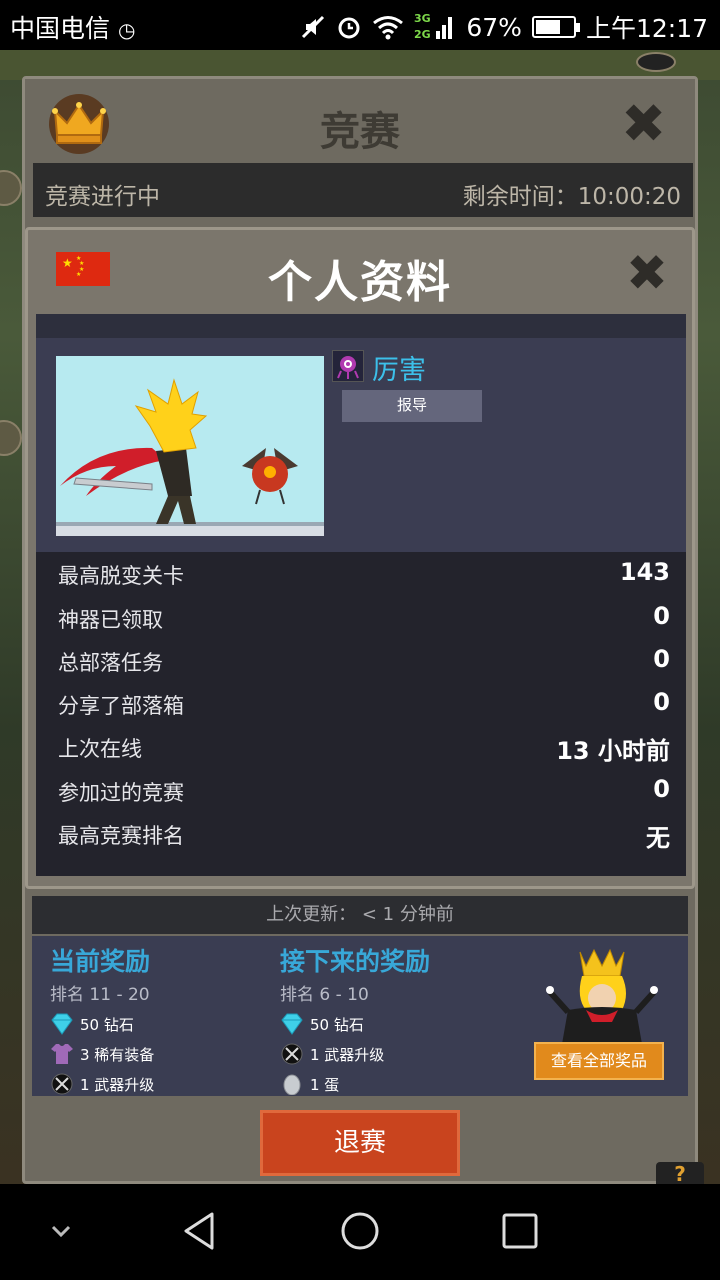  Describe the element at coordinates (349, 28) in the screenshot. I see `alarm-icon` at that location.